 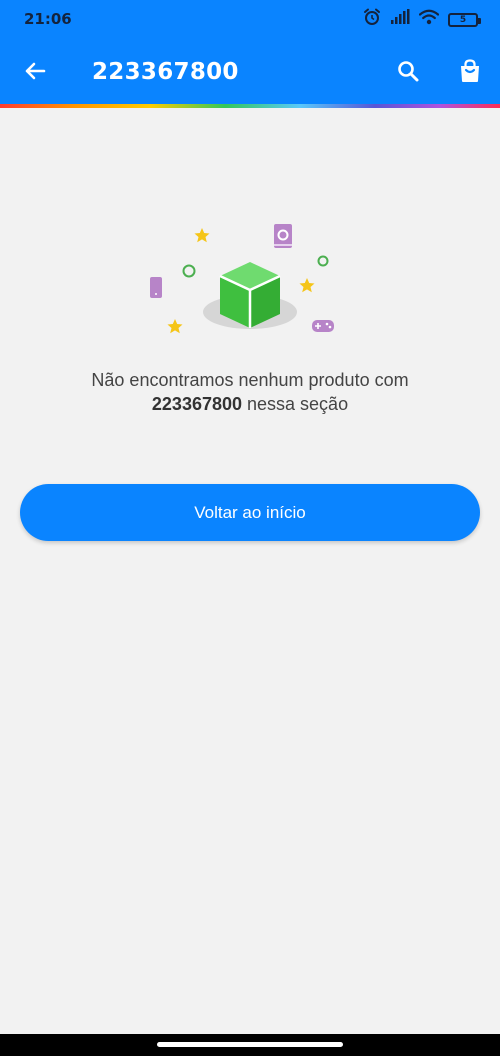 I want to click on shopping-bag-icon, so click(x=470, y=73).